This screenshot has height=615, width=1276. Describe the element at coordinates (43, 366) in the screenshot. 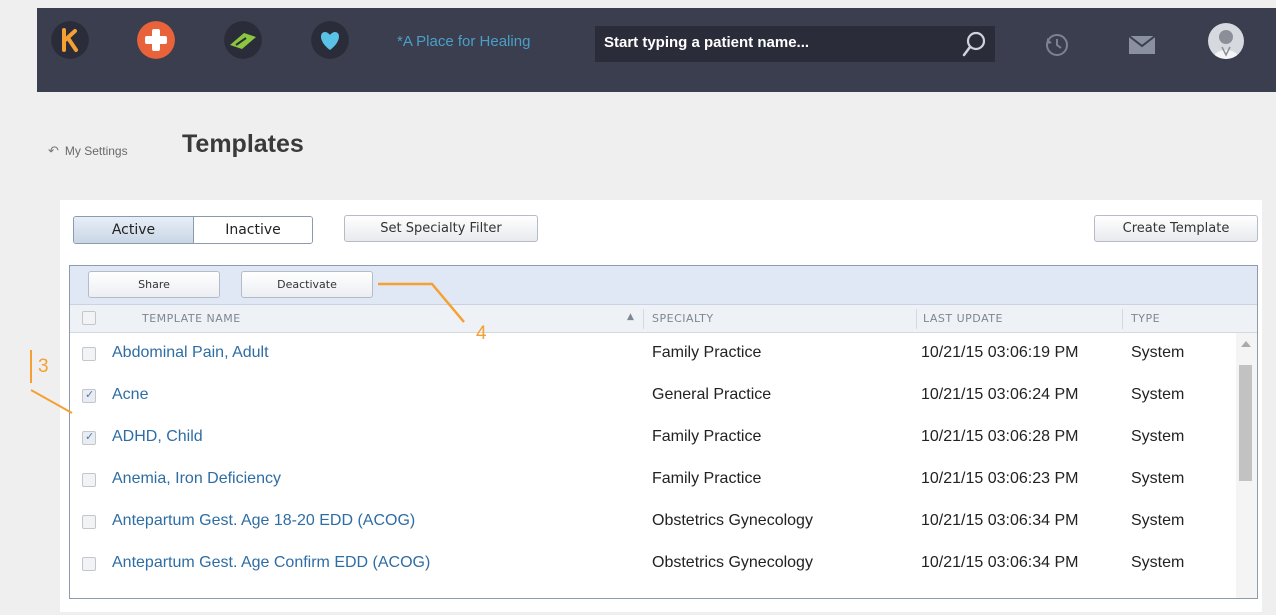

I see `annotation-callout-3: 3` at that location.